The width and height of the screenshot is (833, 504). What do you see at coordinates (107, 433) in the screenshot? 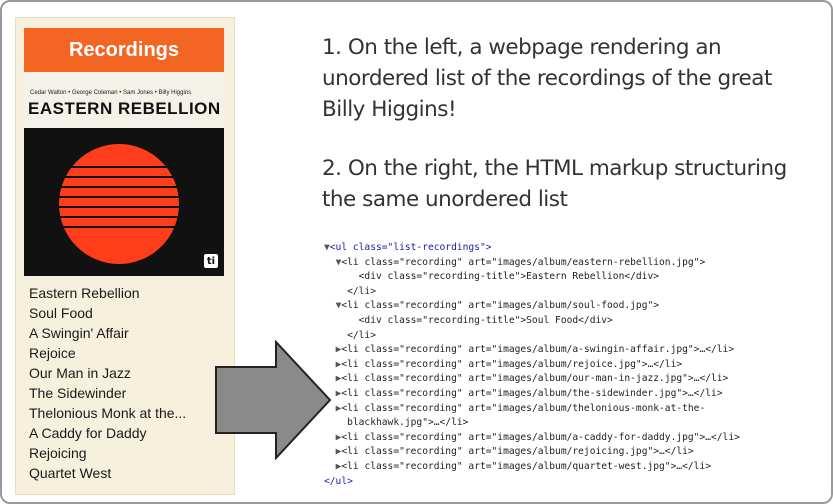
I see `list-item: A Caddy for Daddy` at bounding box center [107, 433].